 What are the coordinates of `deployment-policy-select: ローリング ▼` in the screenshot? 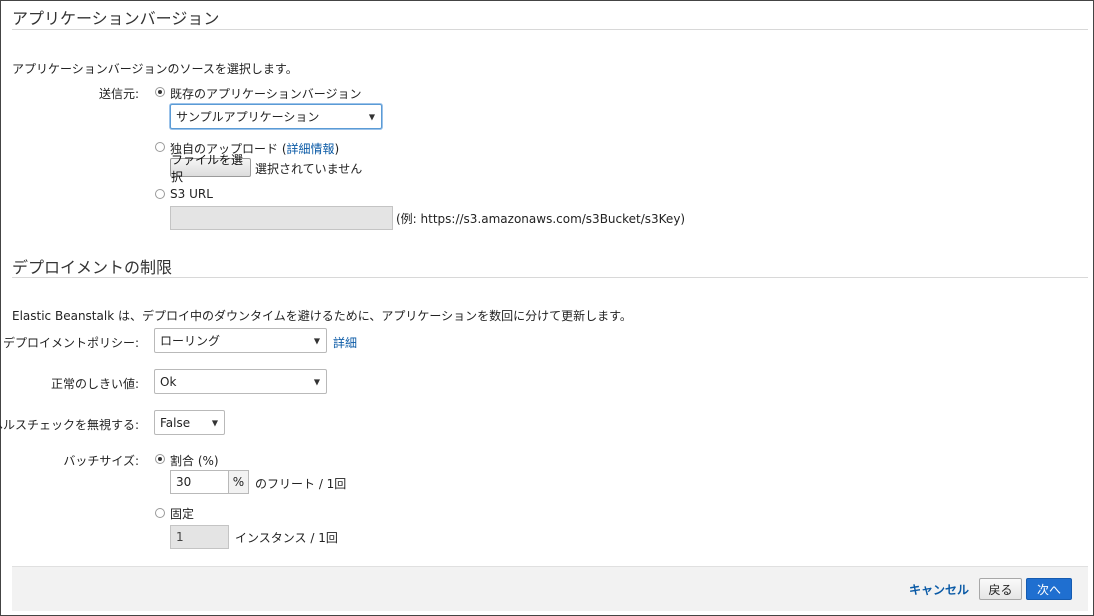 It's located at (240, 340).